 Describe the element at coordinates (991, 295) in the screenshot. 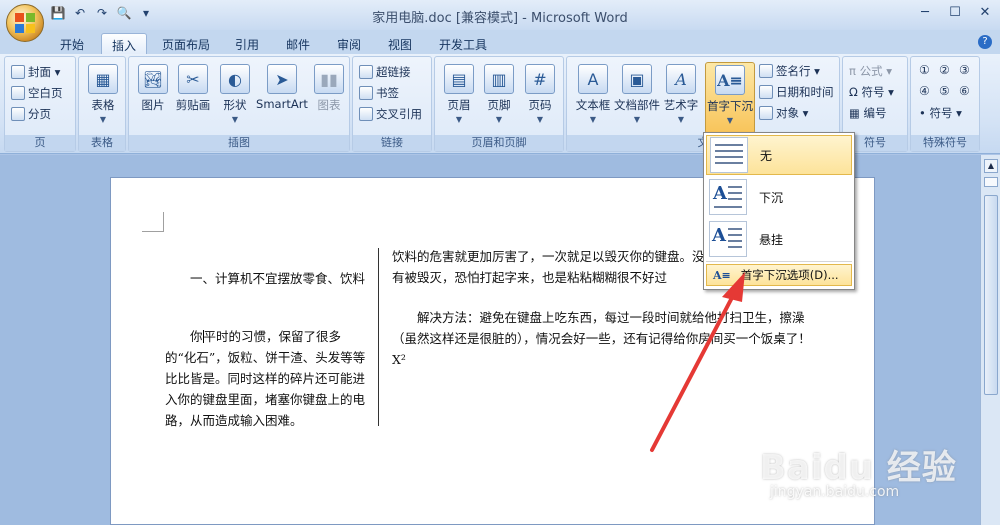

I see `scroll-thumb` at that location.